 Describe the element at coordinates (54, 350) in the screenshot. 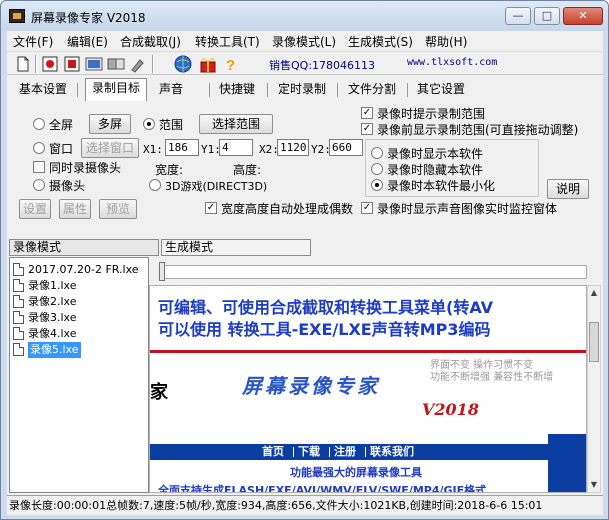

I see `file-name: 录像5.lxe` at that location.